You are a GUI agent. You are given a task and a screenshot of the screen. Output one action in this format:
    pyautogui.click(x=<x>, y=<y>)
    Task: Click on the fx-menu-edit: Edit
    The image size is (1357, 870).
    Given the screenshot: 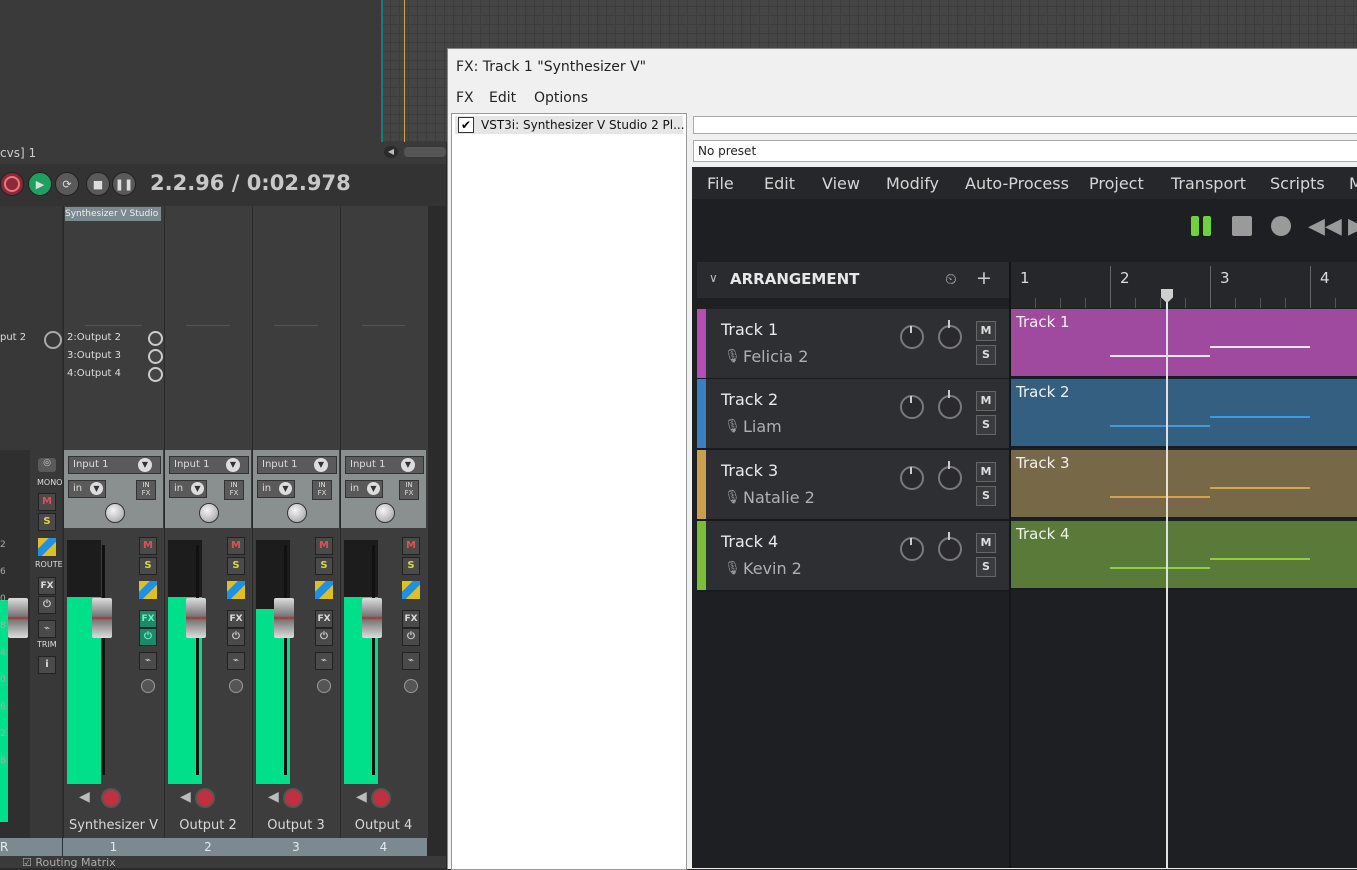 What is the action you would take?
    pyautogui.click(x=502, y=98)
    